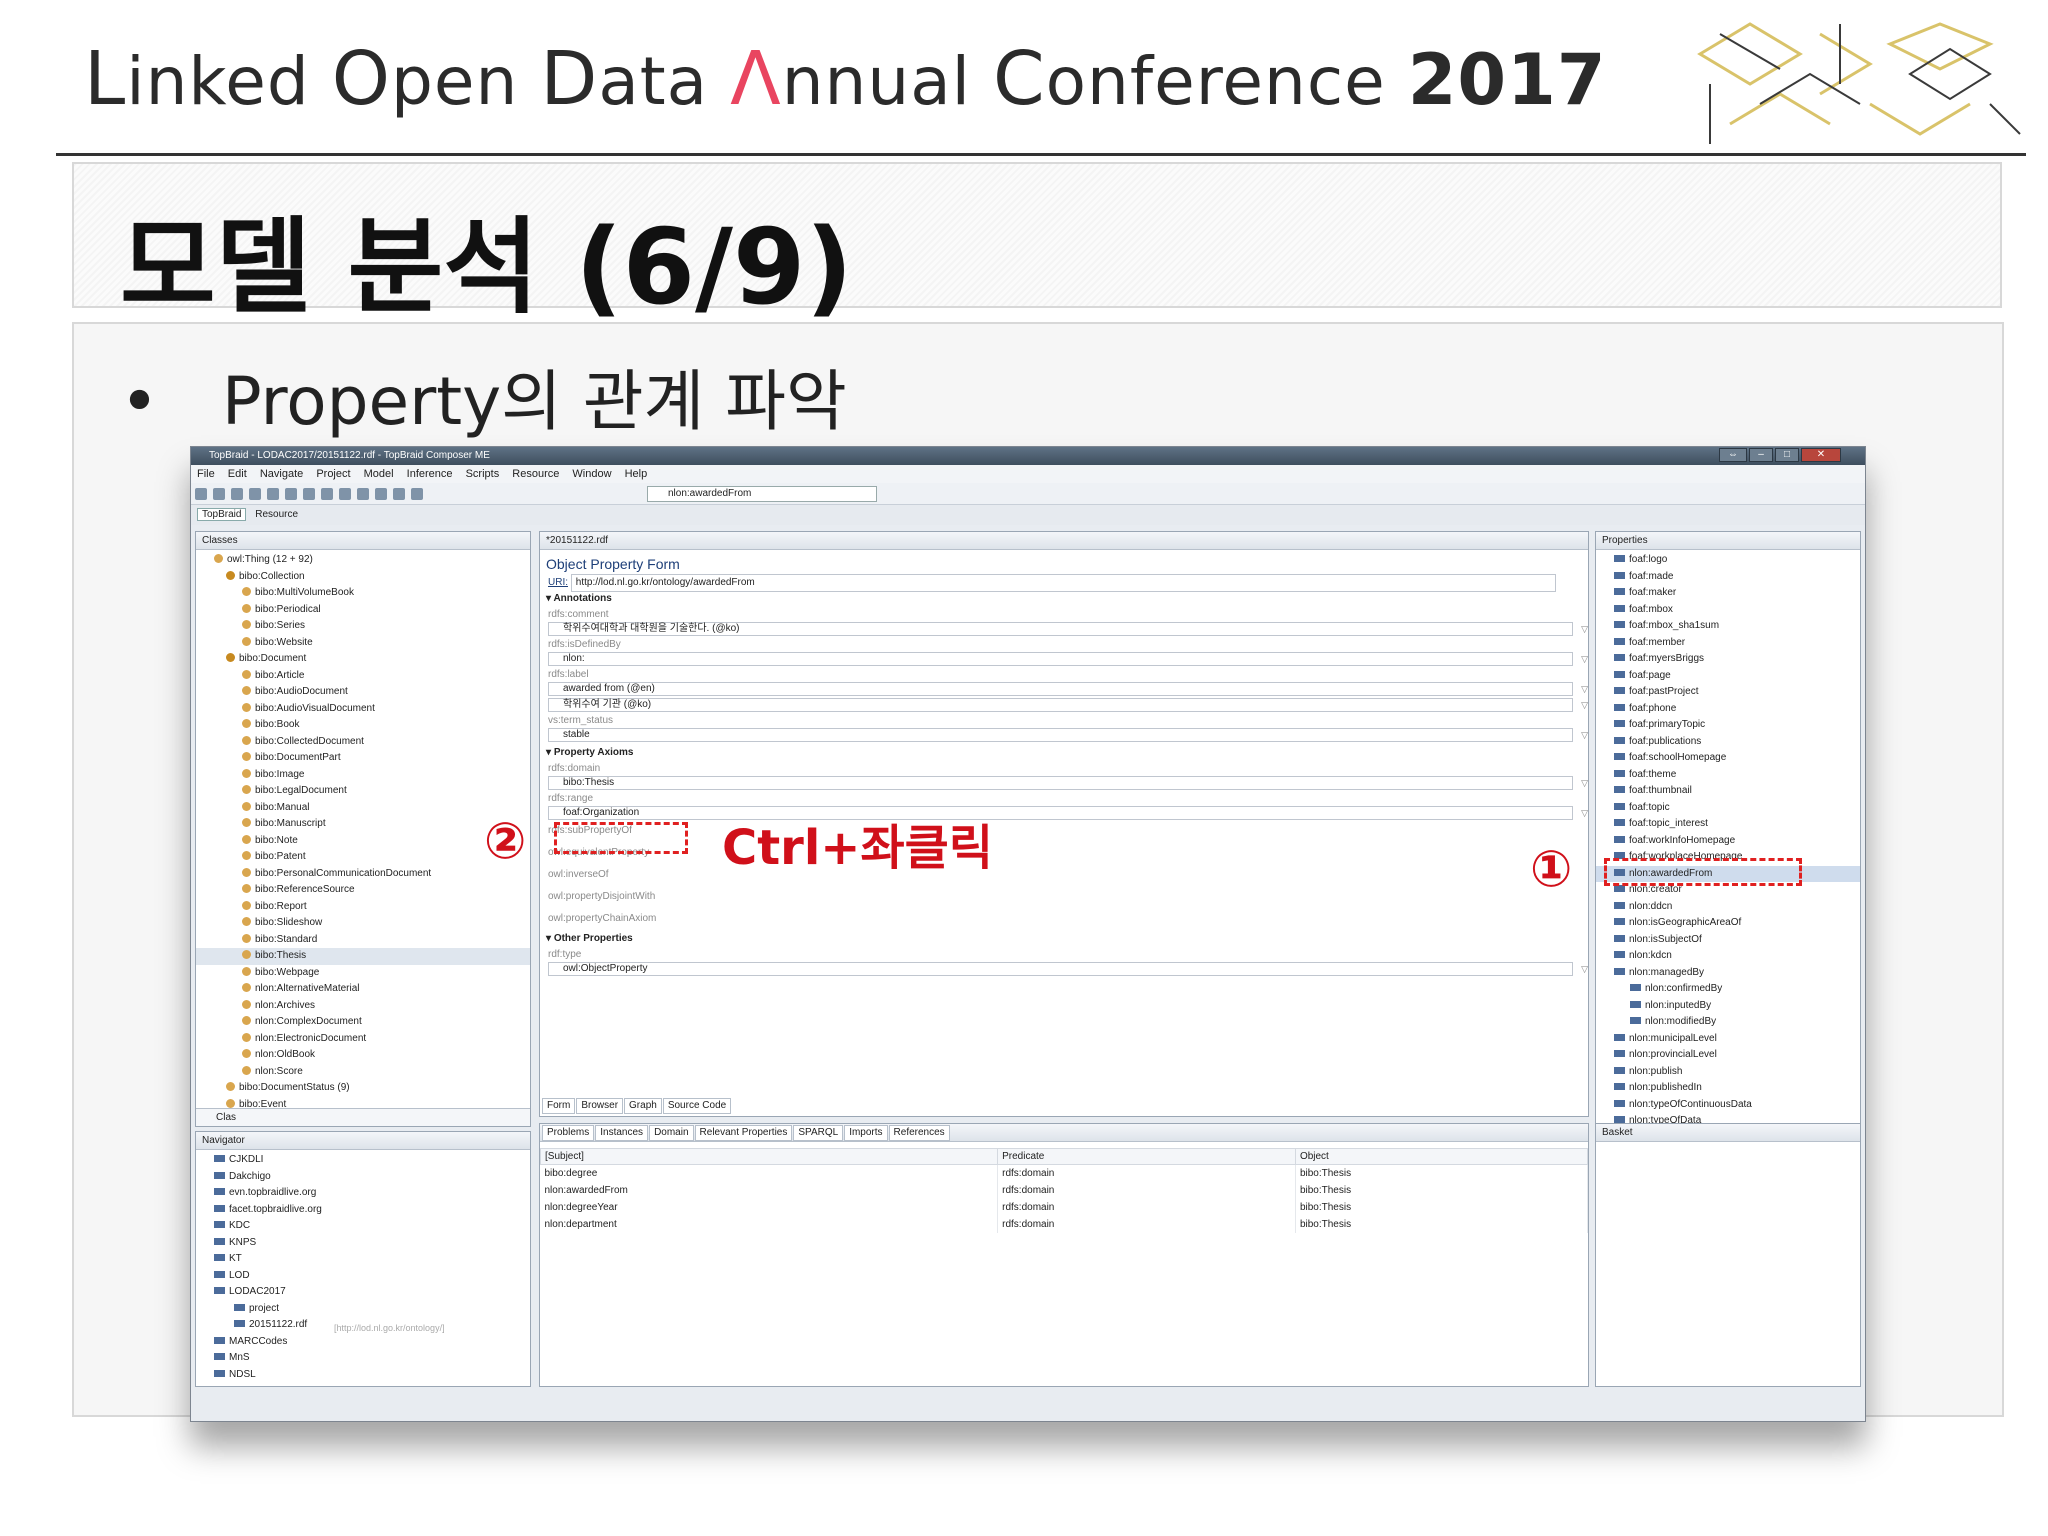 The height and width of the screenshot is (1536, 2048). What do you see at coordinates (568, 1133) in the screenshot?
I see `tab-problems: Problems` at bounding box center [568, 1133].